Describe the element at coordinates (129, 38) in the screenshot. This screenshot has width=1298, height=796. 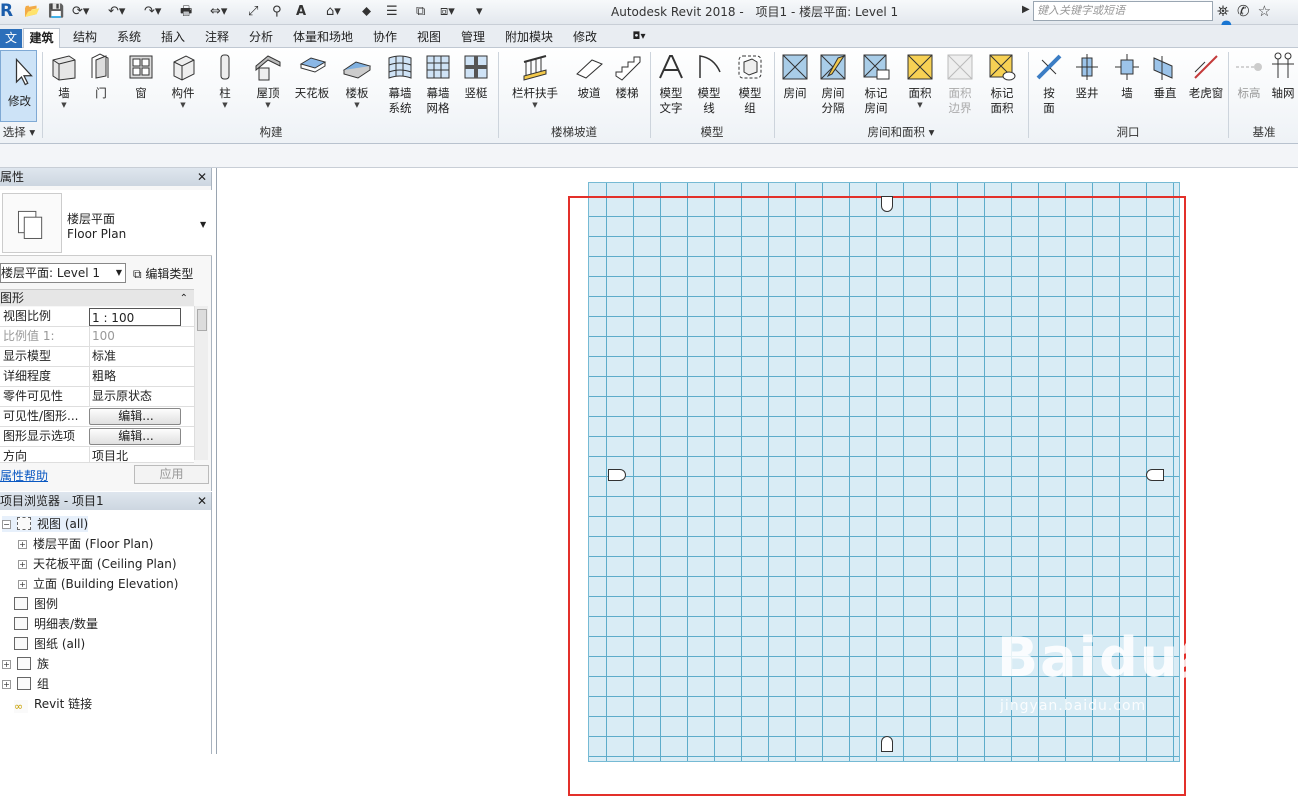
I see `tab-systems: 系统` at that location.